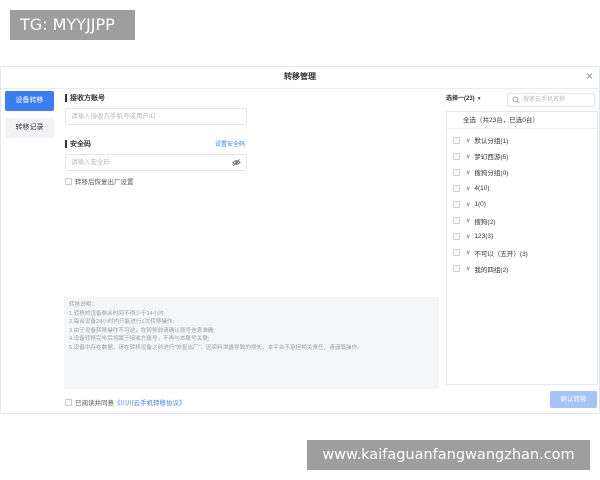 This screenshot has height=480, width=600. Describe the element at coordinates (85, 98) in the screenshot. I see `receiver-label: 接收方账号` at that location.